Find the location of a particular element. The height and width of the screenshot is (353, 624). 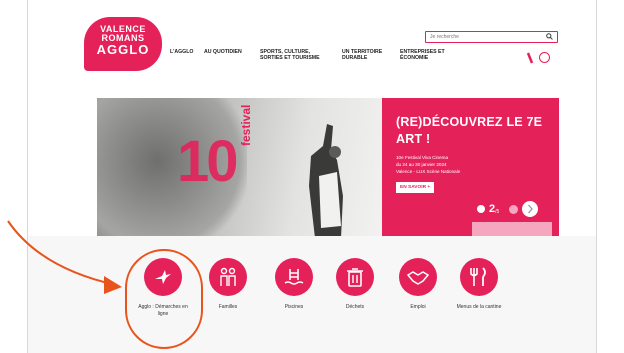

annotation-arrow-icon is located at coordinates (64, 257).